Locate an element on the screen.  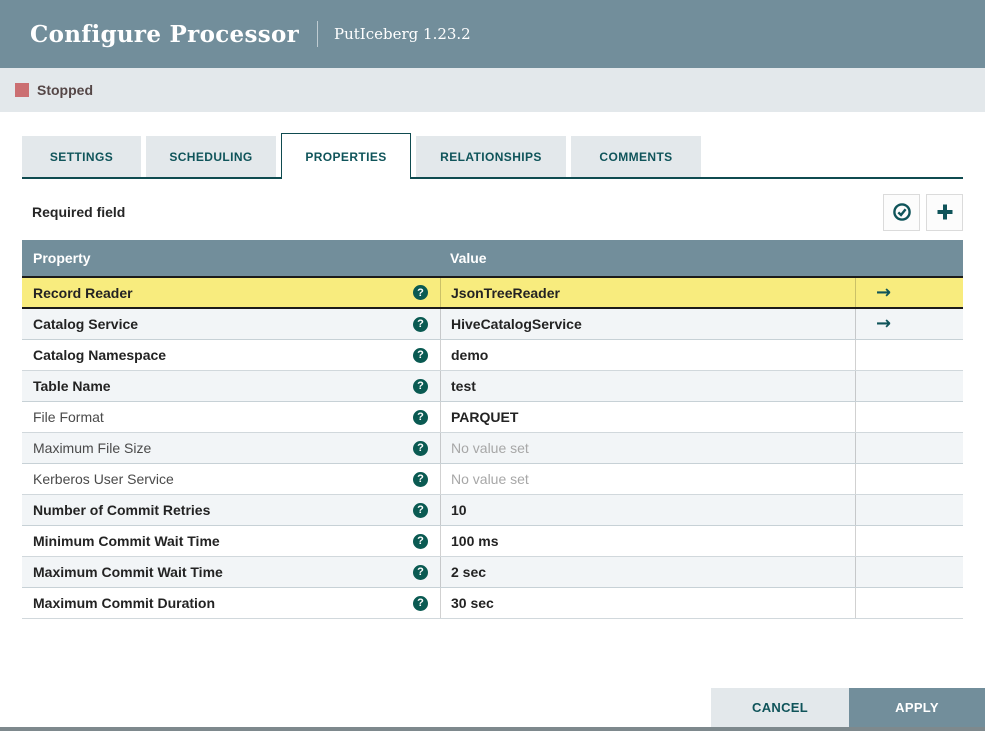
property-name: Maximum Commit Wait Time is located at coordinates (128, 572).